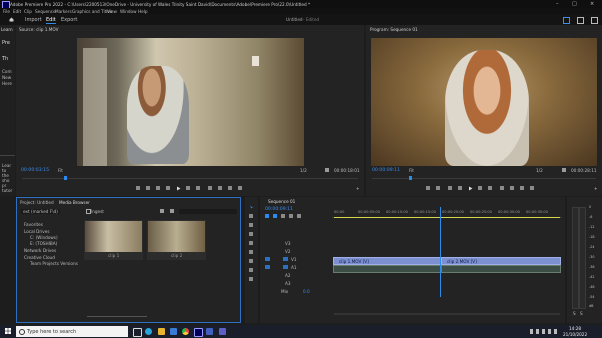  I want to click on zoom-slider, so click(117, 316).